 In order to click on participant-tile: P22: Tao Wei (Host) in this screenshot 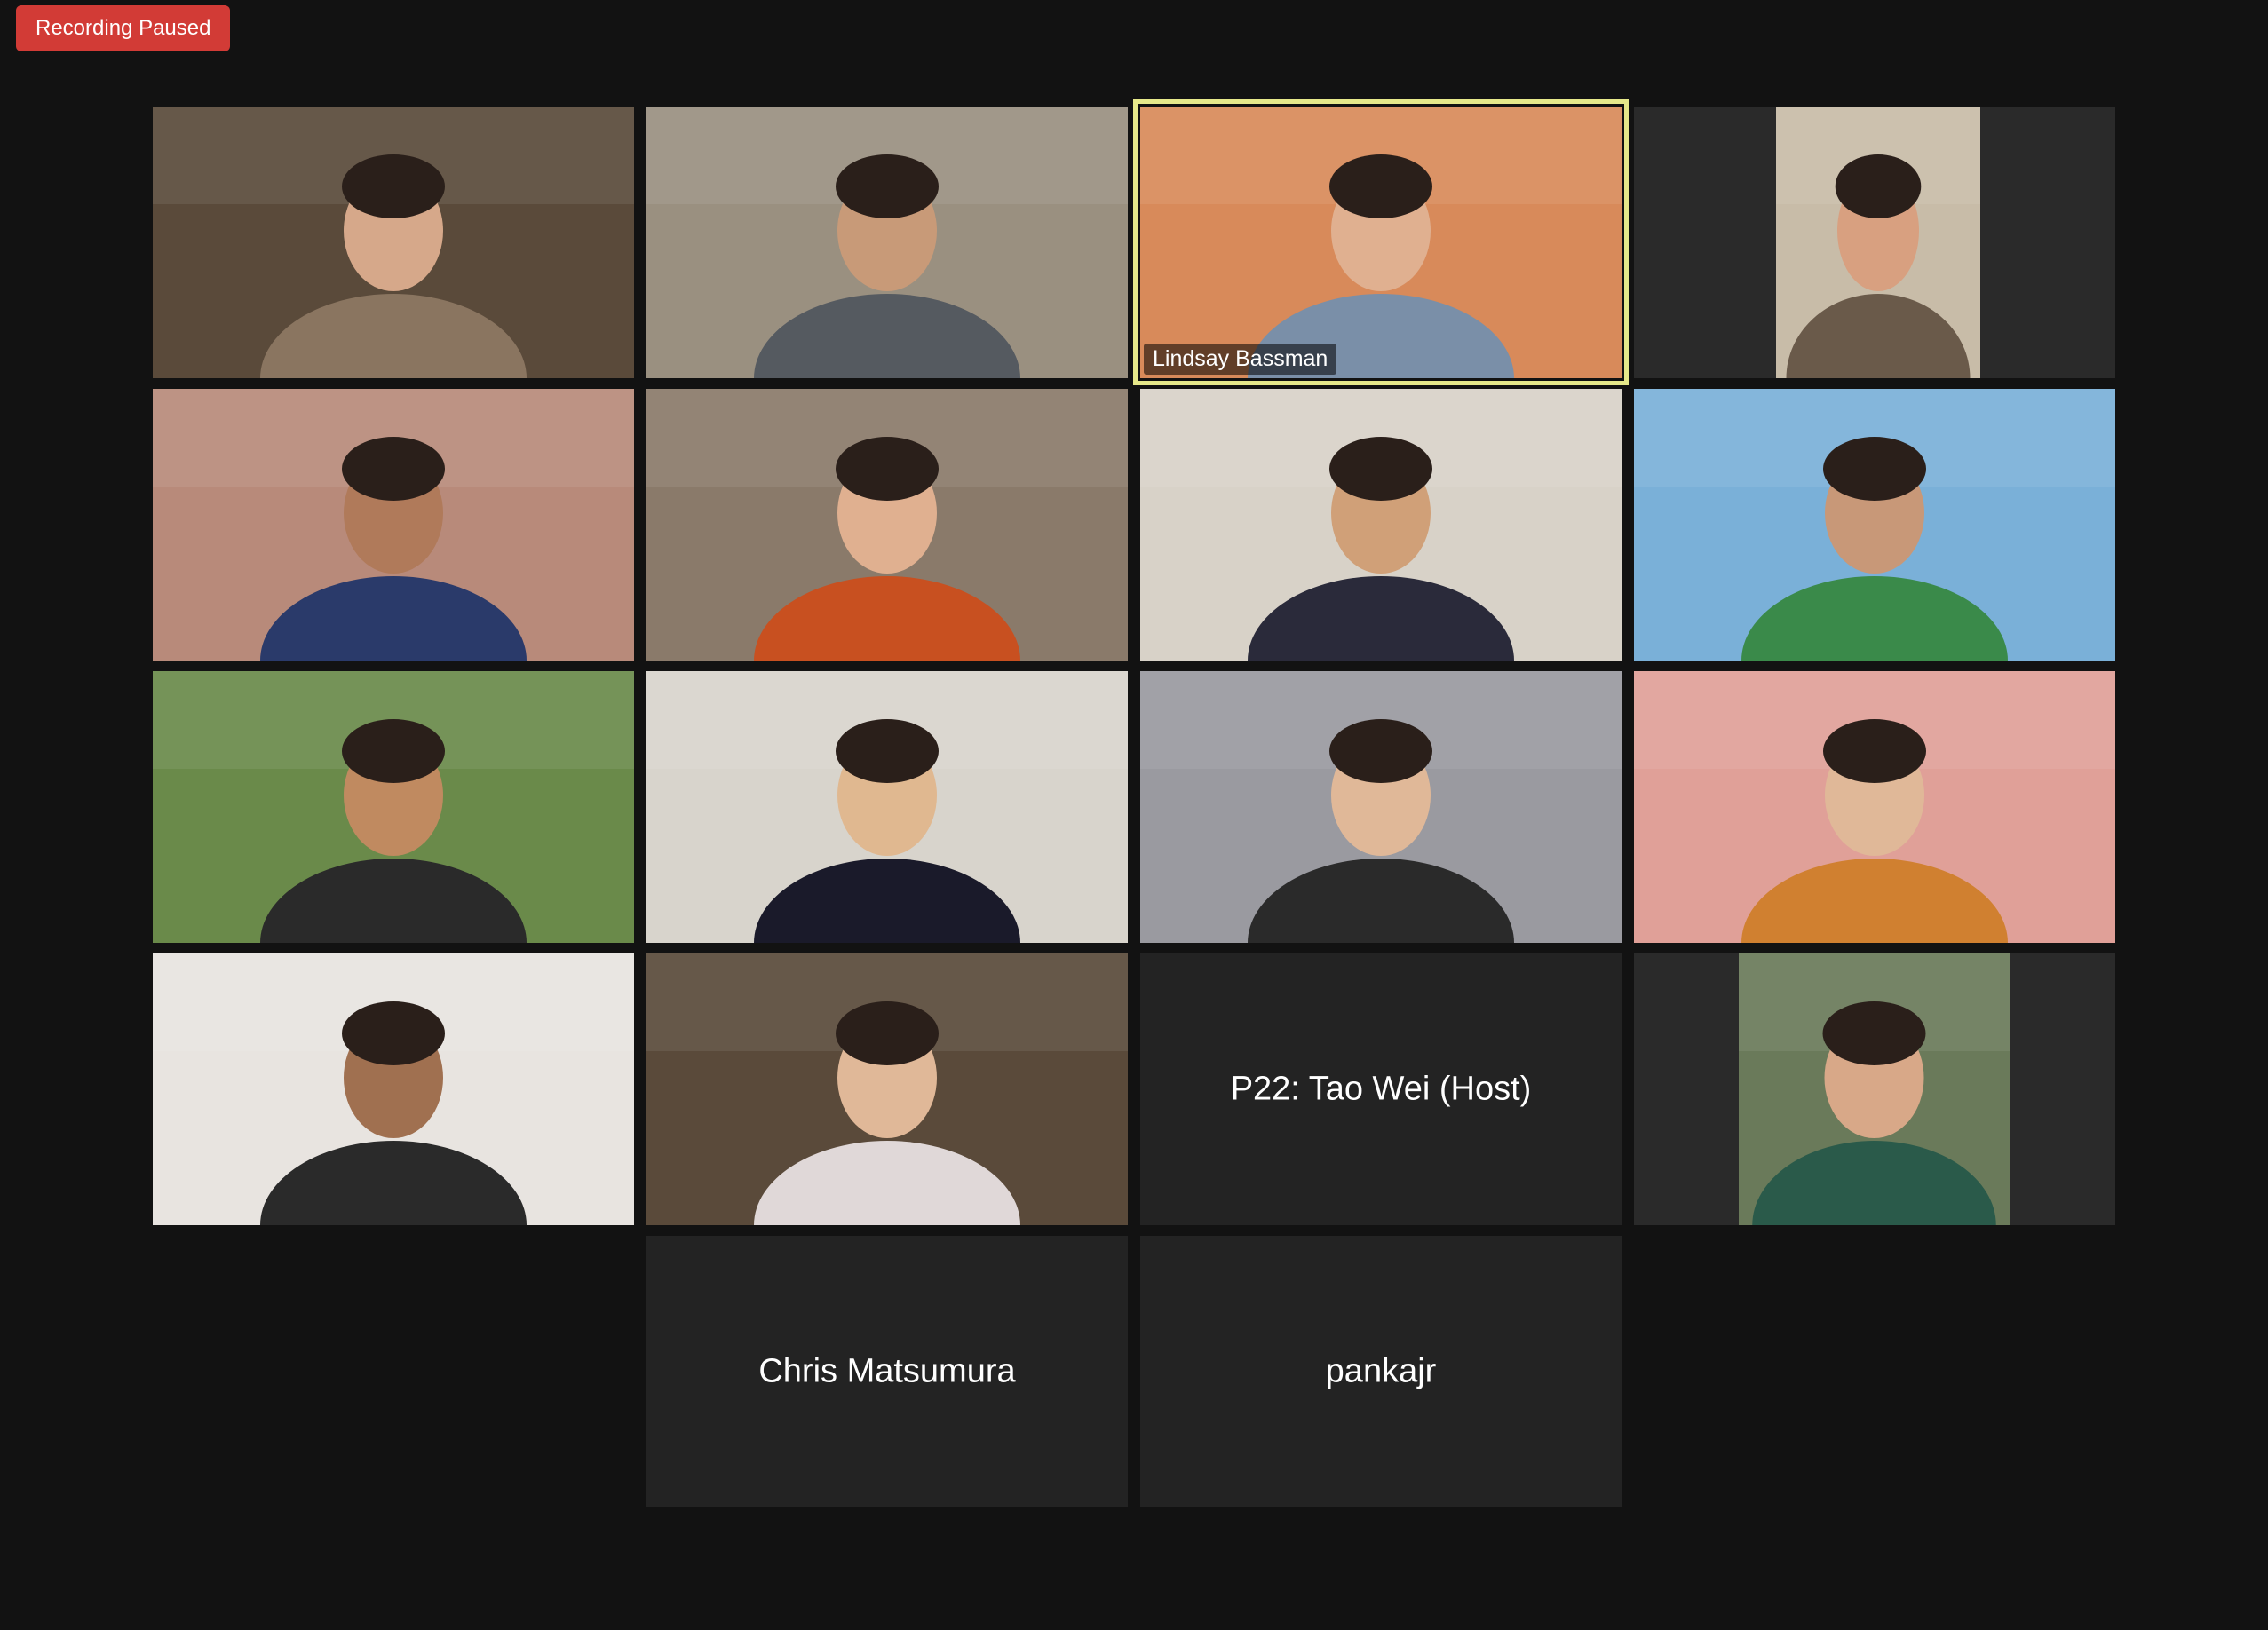, I will do `click(1381, 1089)`.